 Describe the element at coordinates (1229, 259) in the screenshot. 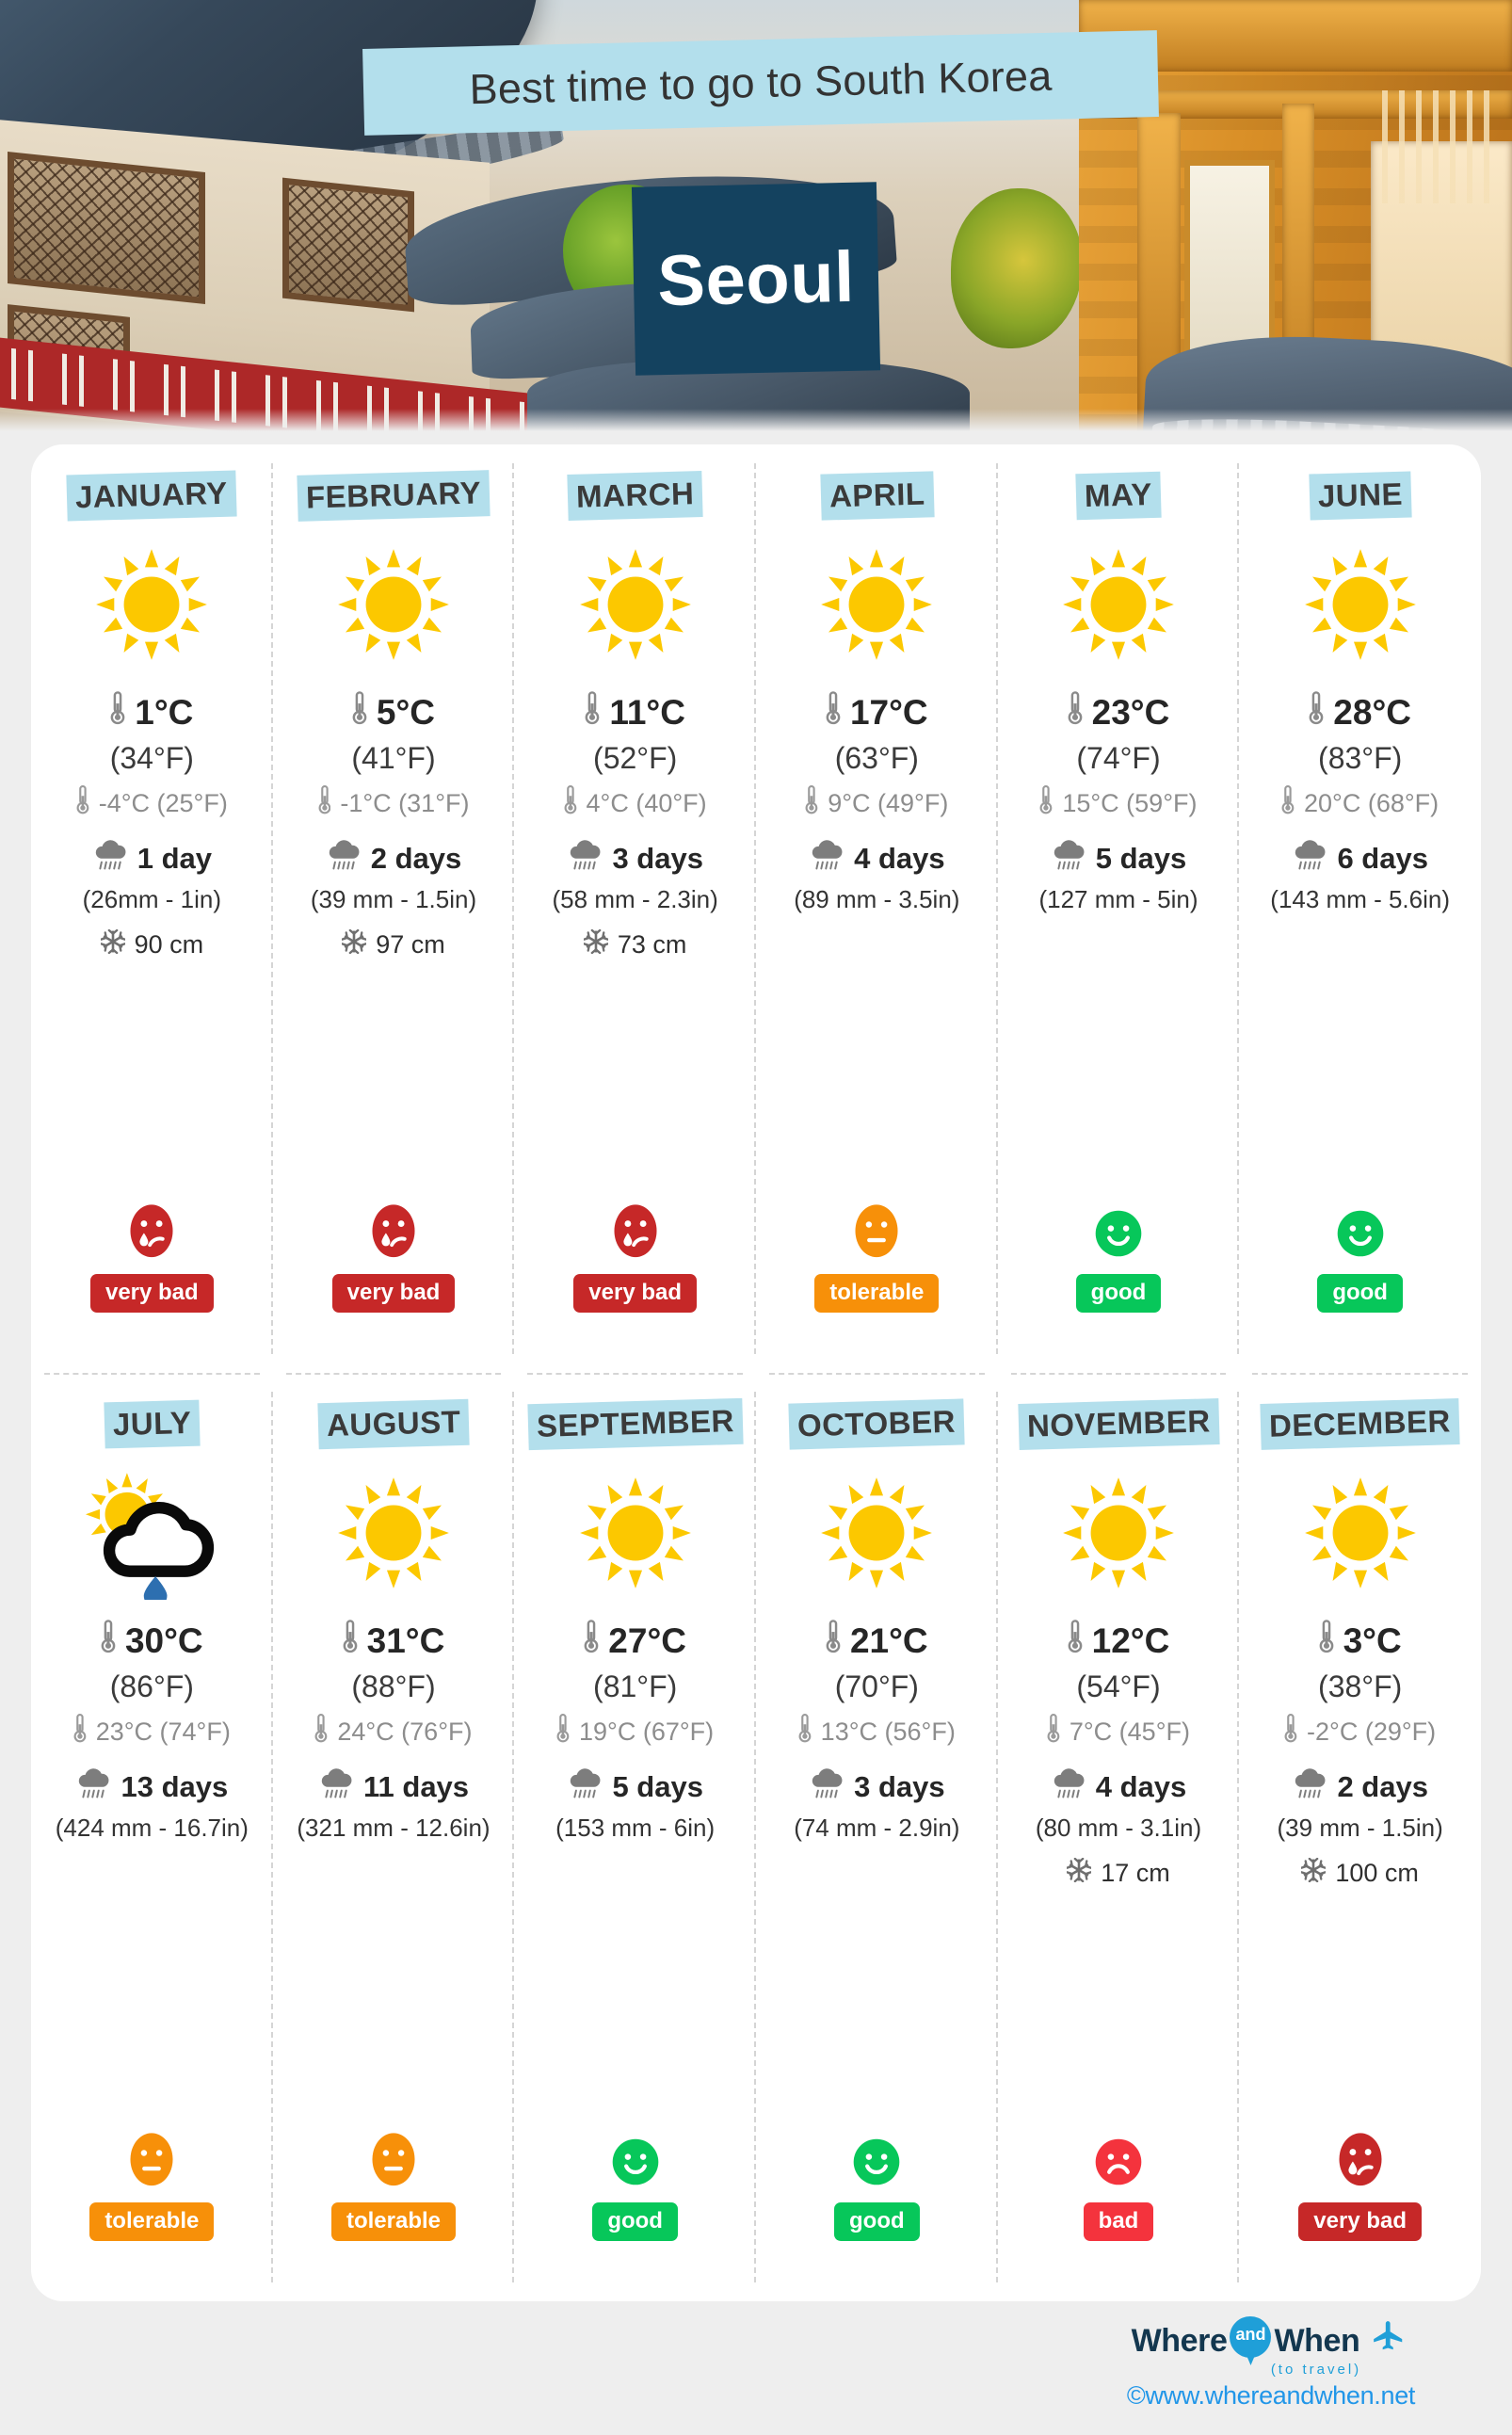

I see `paper-window-panel` at that location.